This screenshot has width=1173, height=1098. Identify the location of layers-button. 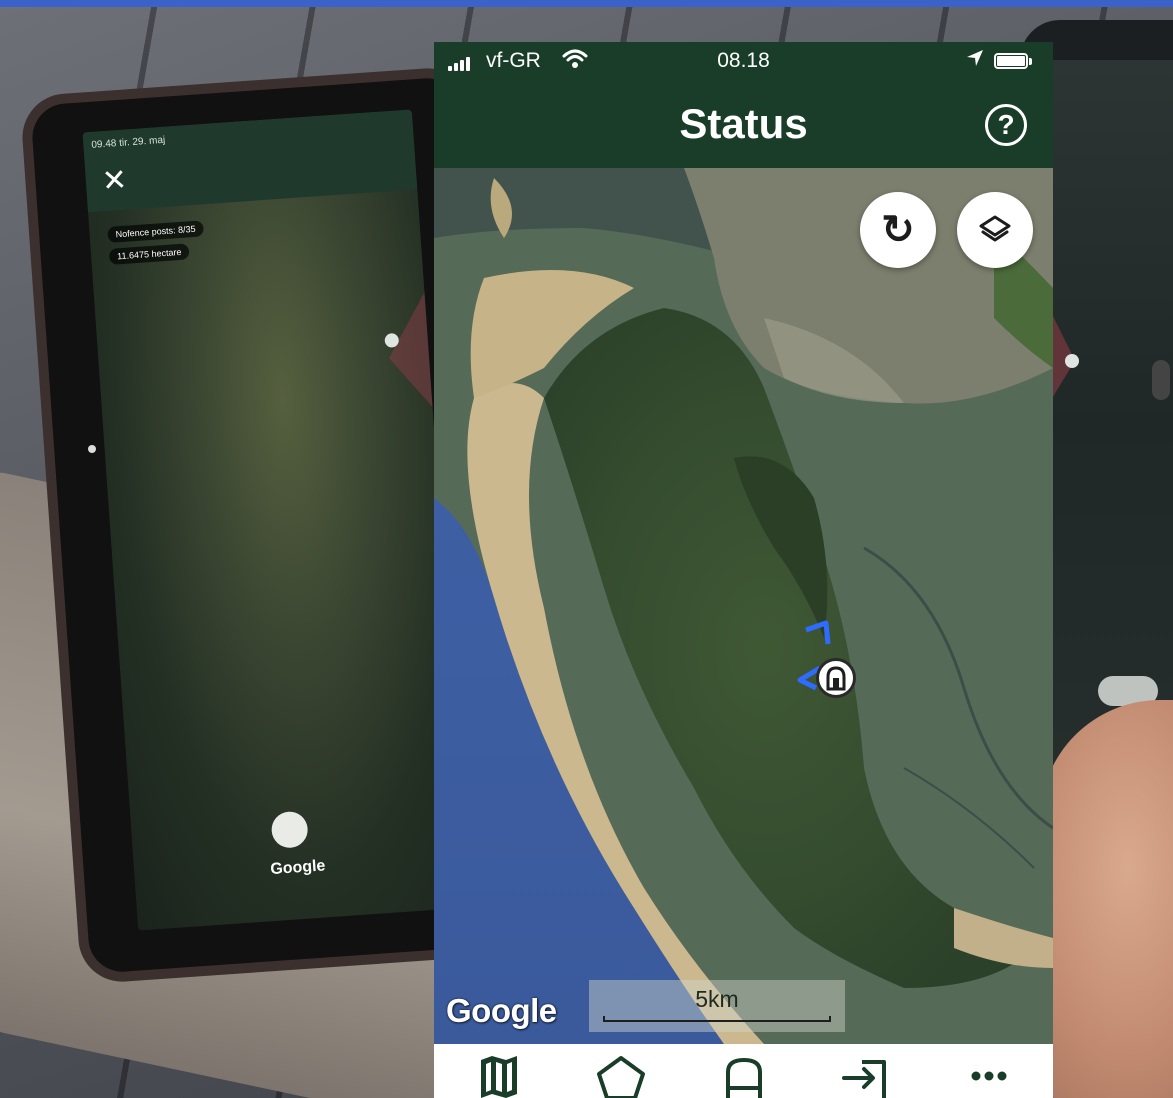
(995, 230).